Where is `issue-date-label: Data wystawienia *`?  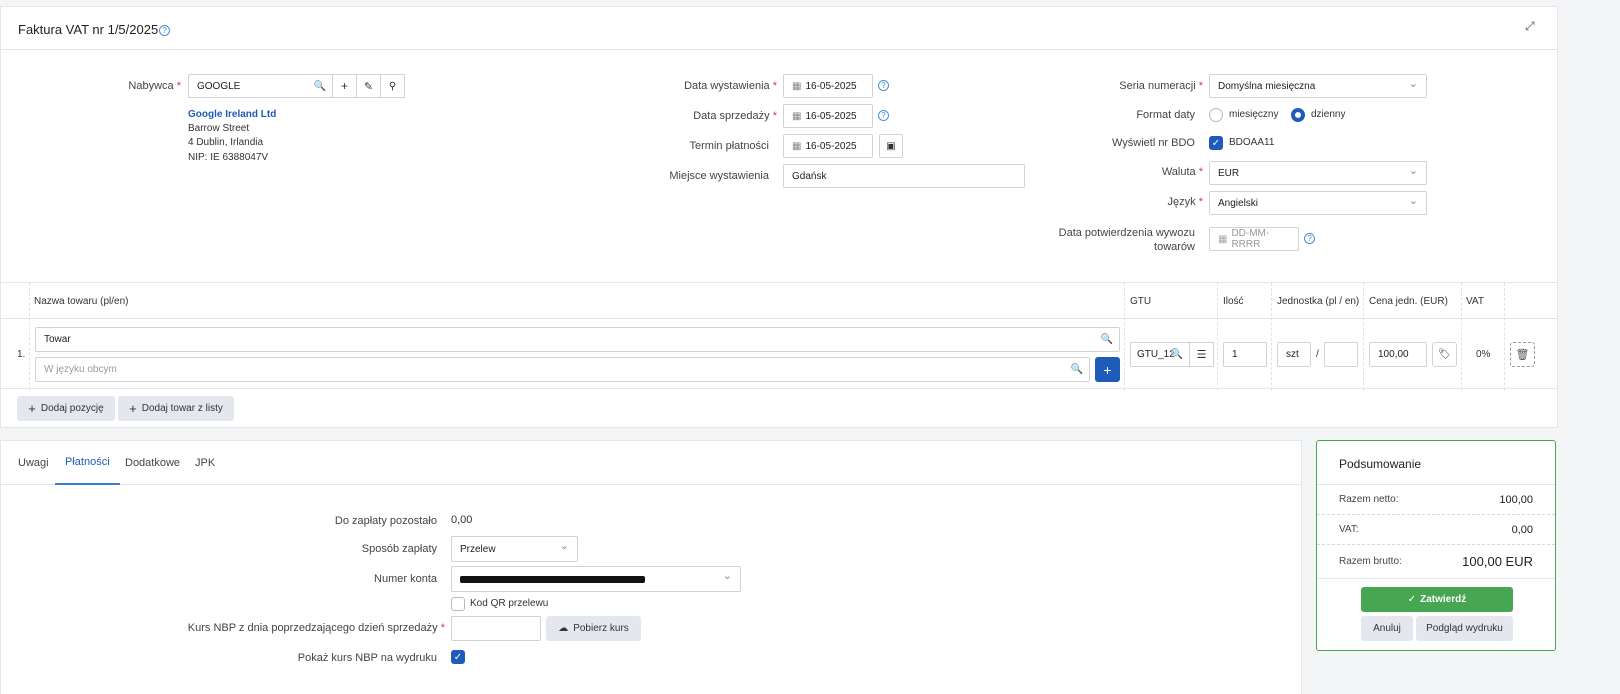 issue-date-label: Data wystawienia * is located at coordinates (730, 86).